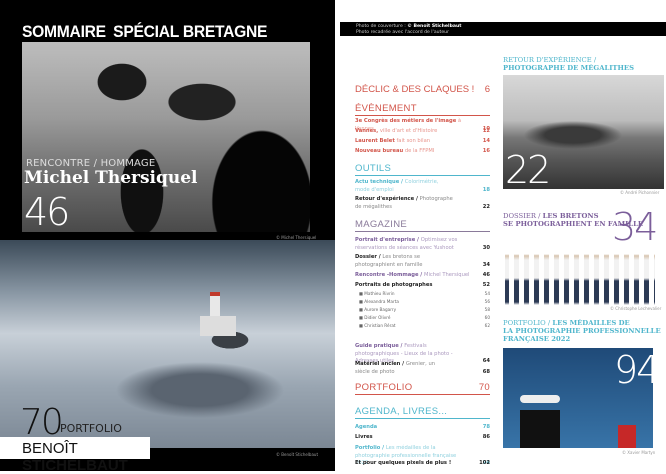 This screenshot has height=474, width=666. Describe the element at coordinates (424, 293) in the screenshot. I see `portrait-item: ■ Mathieu Rivrin 54` at that location.